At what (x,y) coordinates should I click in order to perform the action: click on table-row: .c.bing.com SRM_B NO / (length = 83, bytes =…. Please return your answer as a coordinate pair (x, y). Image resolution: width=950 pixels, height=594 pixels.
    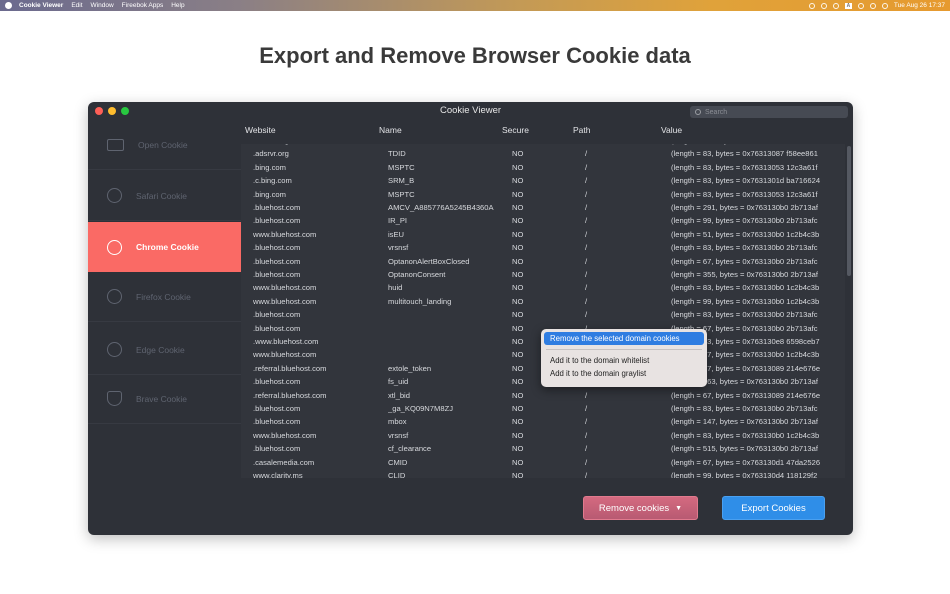
    Looking at the image, I should click on (543, 181).